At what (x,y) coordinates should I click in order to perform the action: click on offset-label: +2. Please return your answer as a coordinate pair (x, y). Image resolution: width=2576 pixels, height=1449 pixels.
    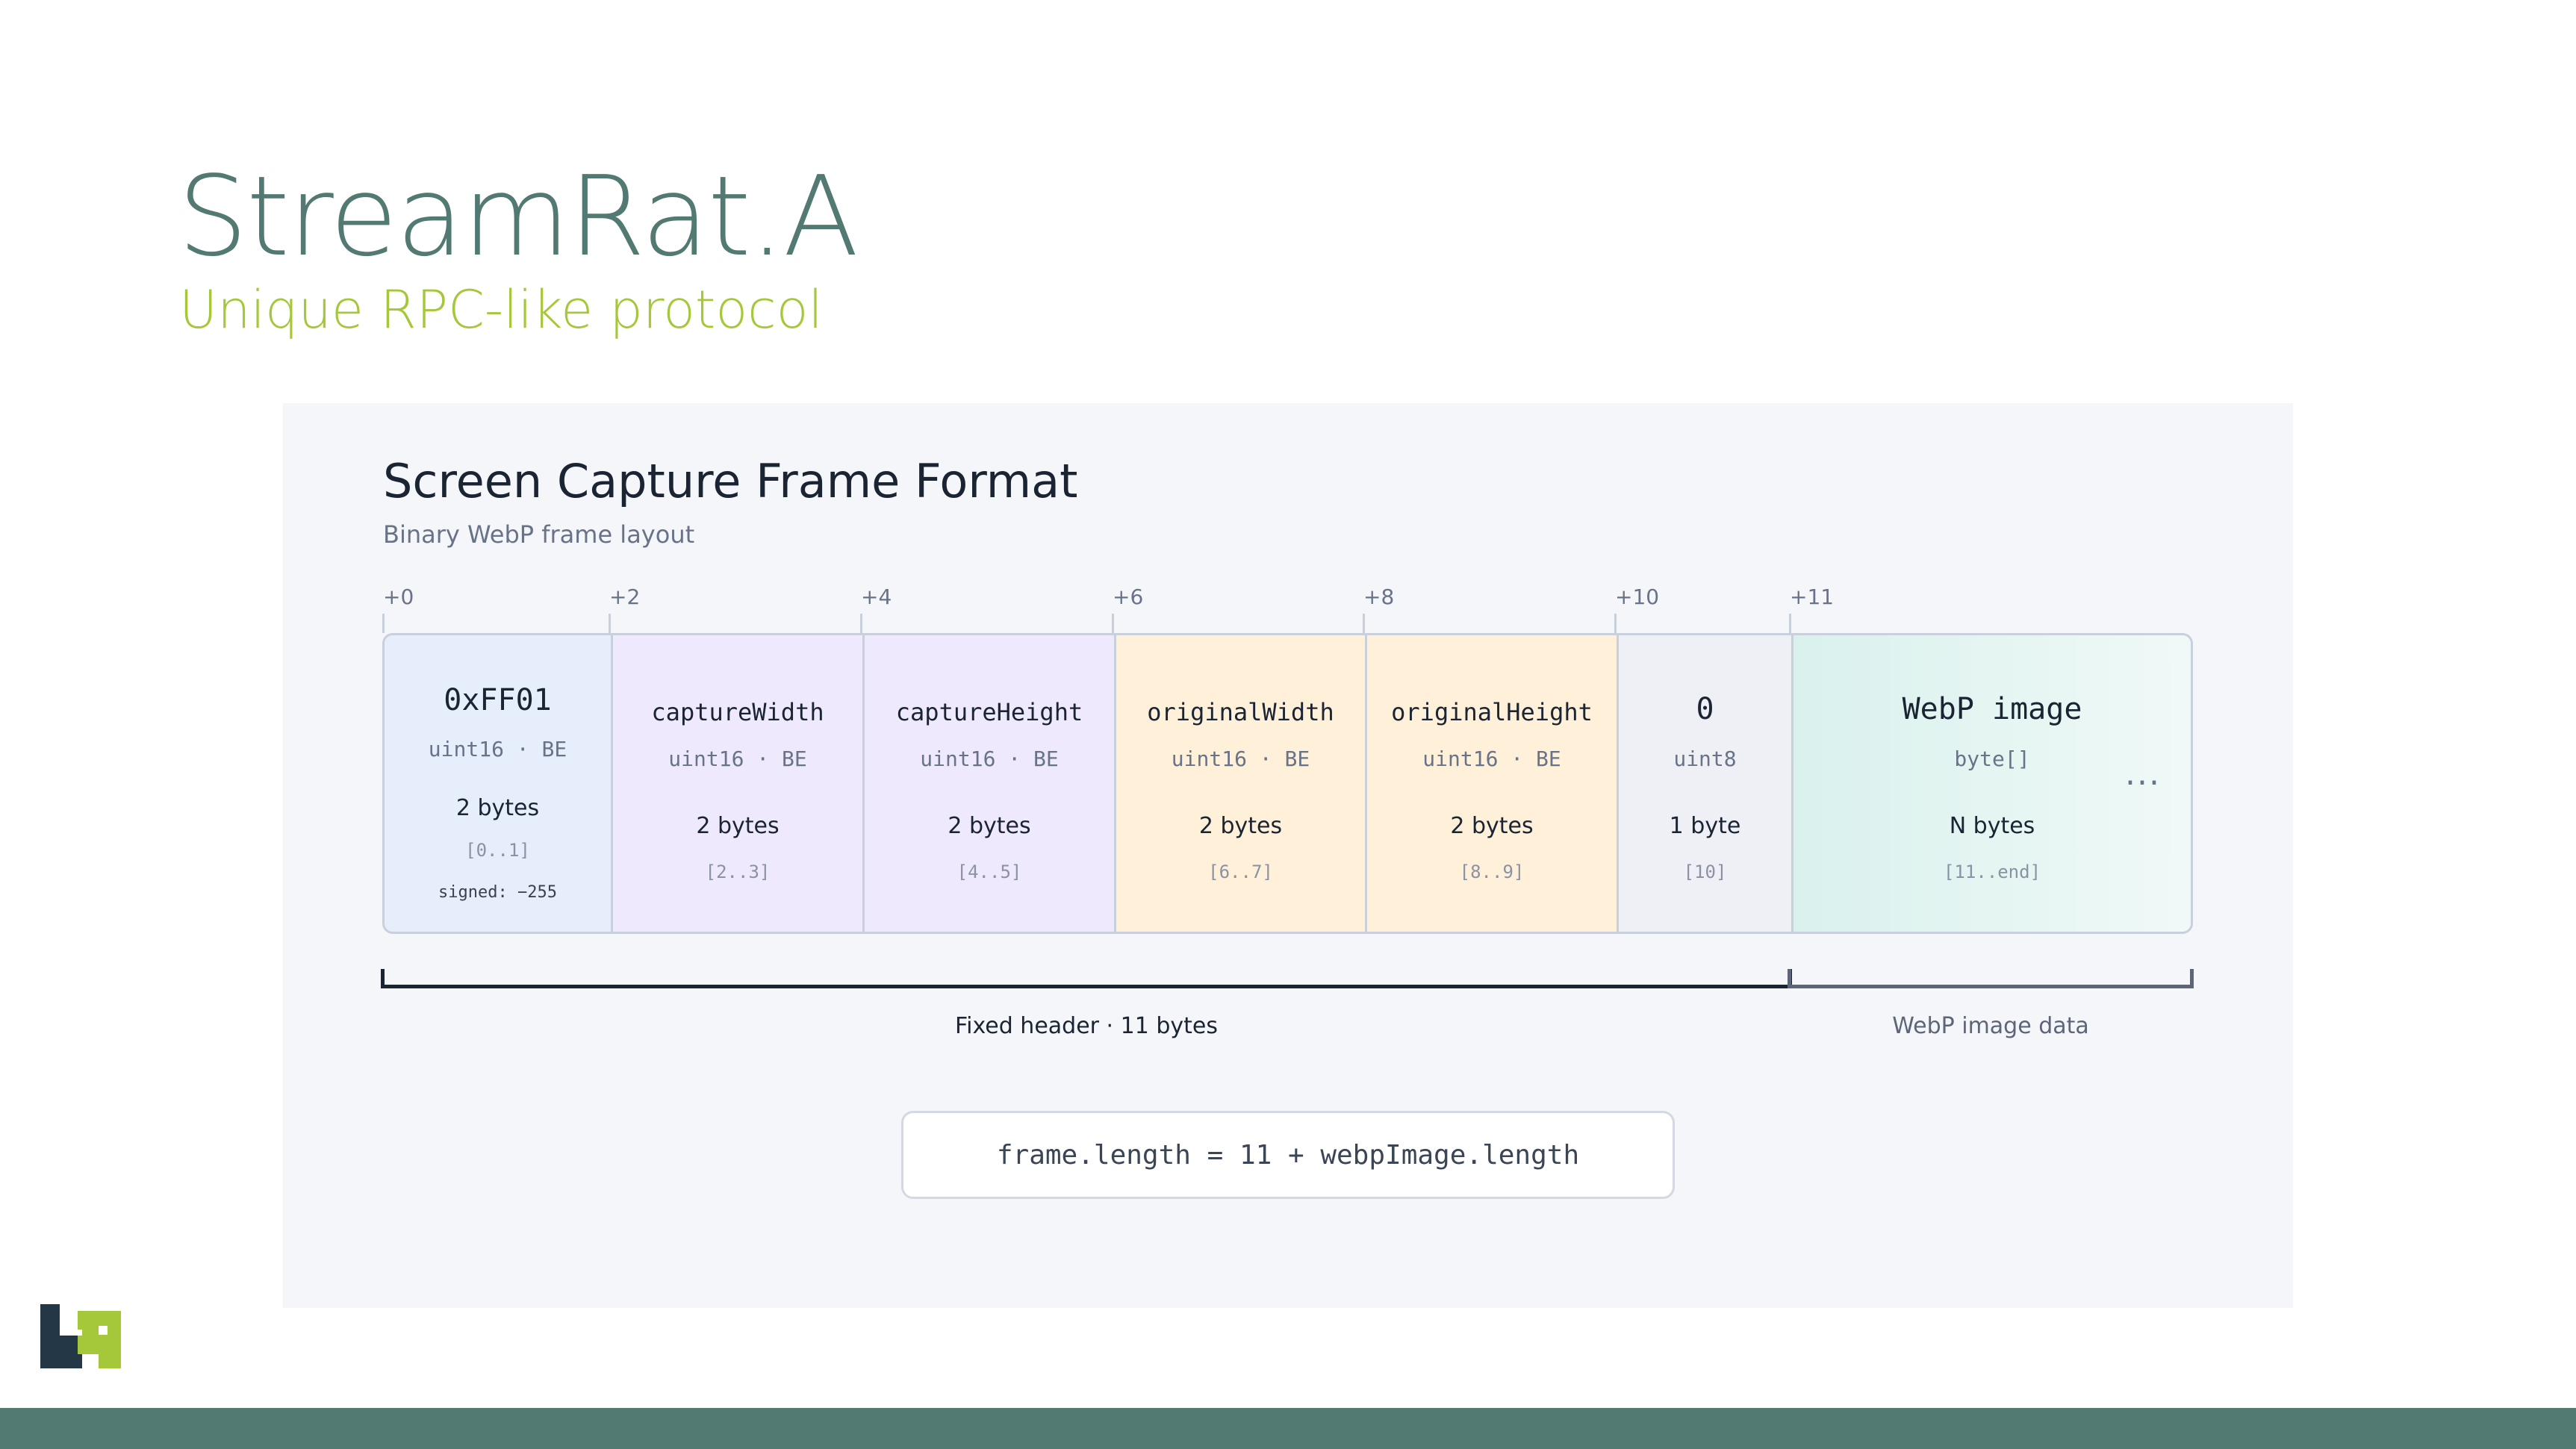
    Looking at the image, I should click on (625, 597).